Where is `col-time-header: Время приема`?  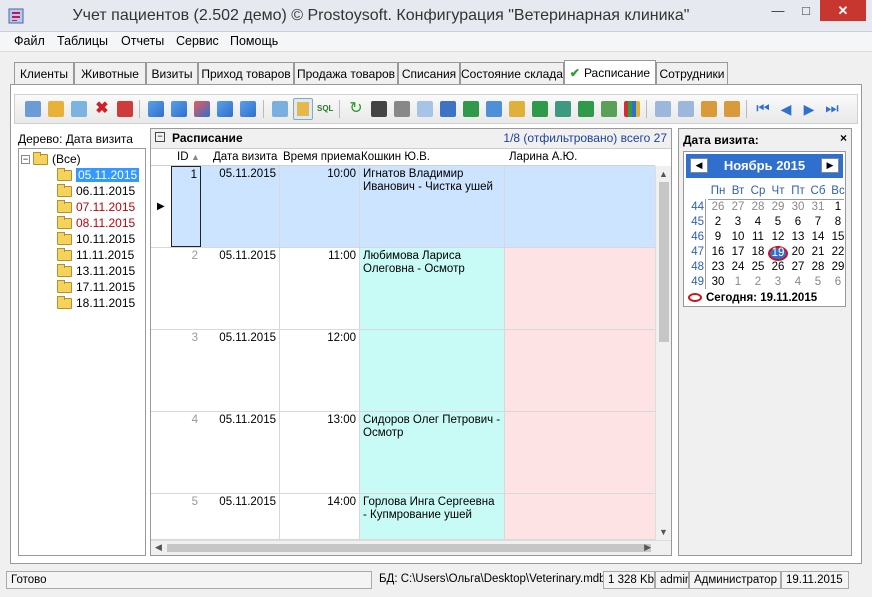
col-time-header: Время приема is located at coordinates (322, 157).